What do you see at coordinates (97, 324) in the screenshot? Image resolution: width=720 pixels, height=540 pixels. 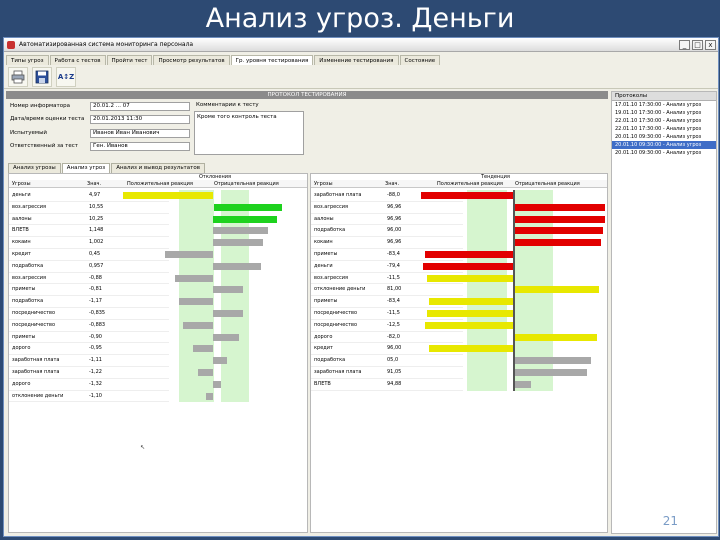 I see `threat-value: -0,883` at bounding box center [97, 324].